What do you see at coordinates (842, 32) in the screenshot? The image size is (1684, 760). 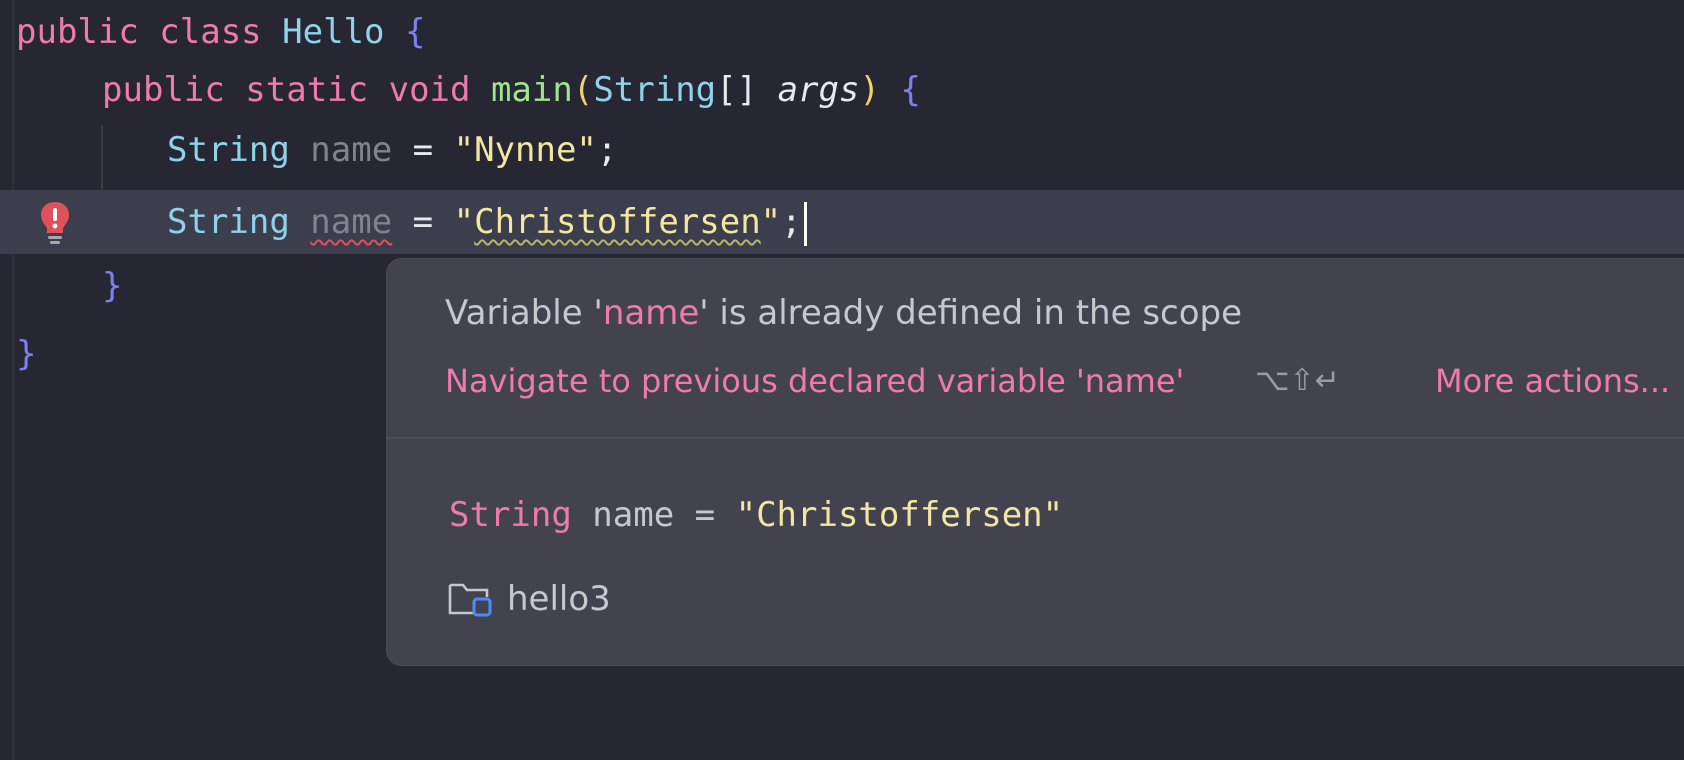 I see `code-line-1: public class Hello {` at bounding box center [842, 32].